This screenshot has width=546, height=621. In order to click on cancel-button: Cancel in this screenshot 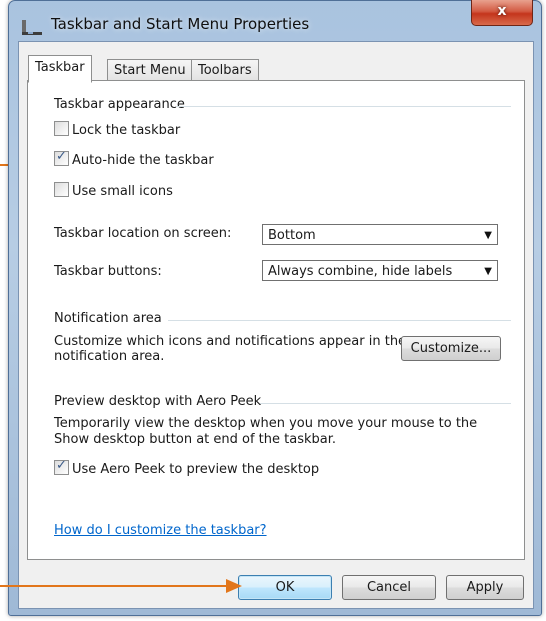, I will do `click(389, 587)`.